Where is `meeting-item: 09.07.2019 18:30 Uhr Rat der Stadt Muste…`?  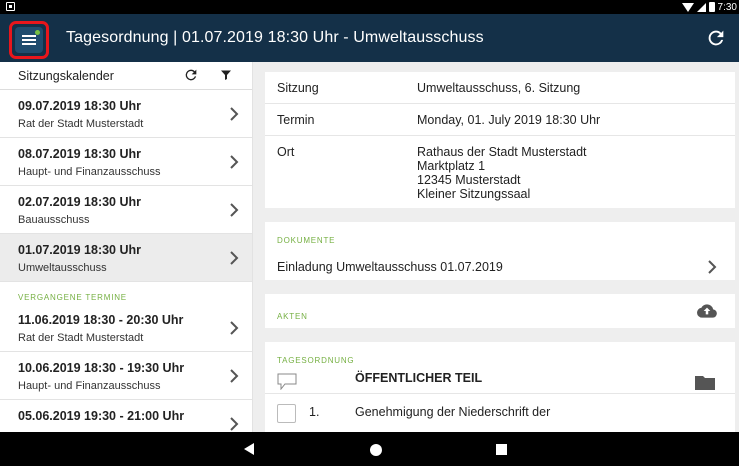
meeting-item: 09.07.2019 18:30 Uhr Rat der Stadt Muste… is located at coordinates (126, 114).